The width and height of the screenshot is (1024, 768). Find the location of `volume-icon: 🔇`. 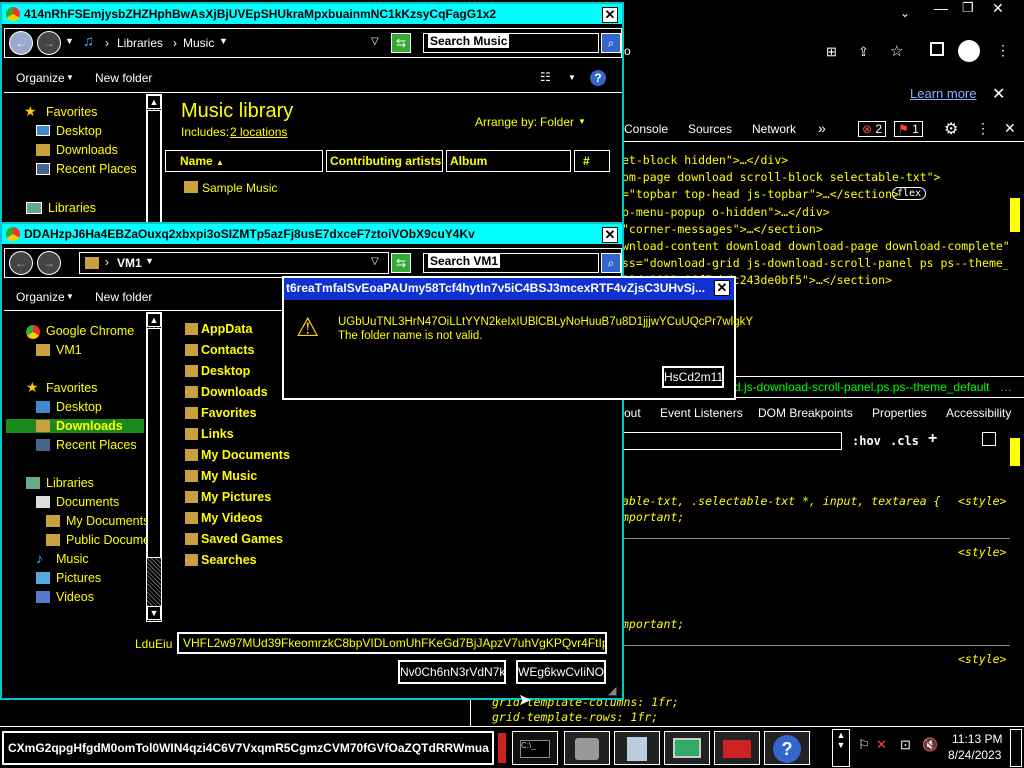

volume-icon: 🔇 is located at coordinates (930, 745).